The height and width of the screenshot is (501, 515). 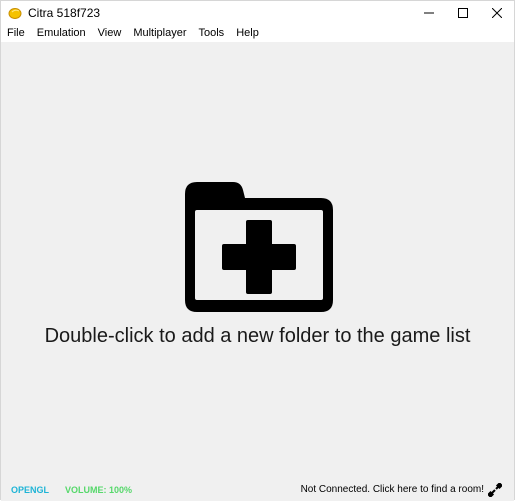 I want to click on close-button, so click(x=497, y=12).